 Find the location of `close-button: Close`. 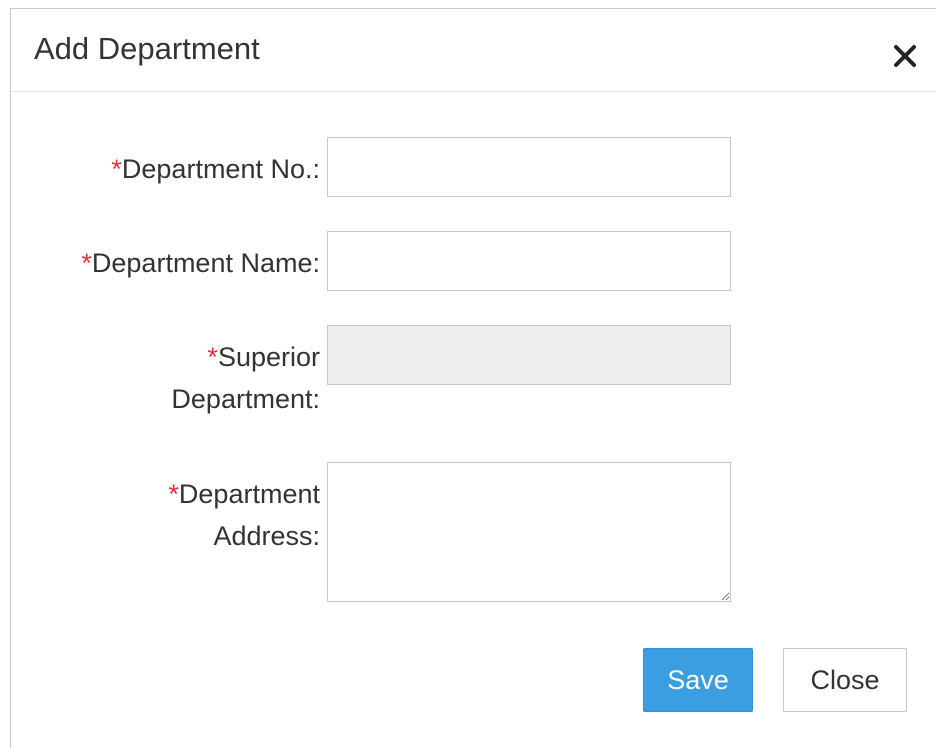

close-button: Close is located at coordinates (845, 680).